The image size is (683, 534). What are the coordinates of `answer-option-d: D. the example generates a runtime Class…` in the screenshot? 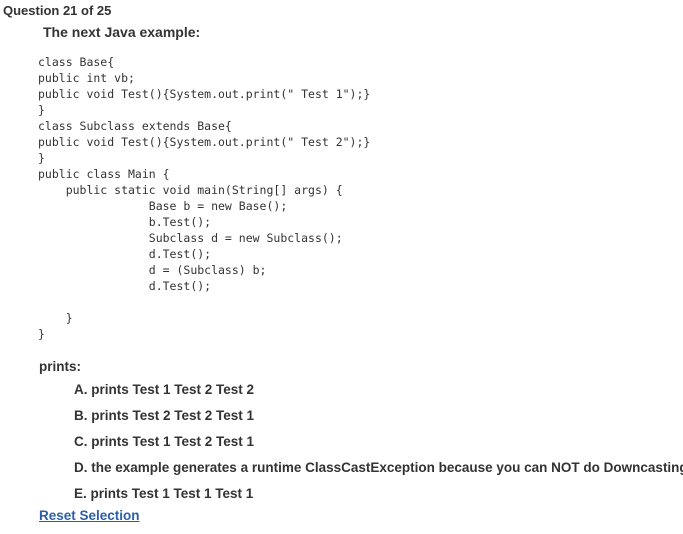 It's located at (378, 473).